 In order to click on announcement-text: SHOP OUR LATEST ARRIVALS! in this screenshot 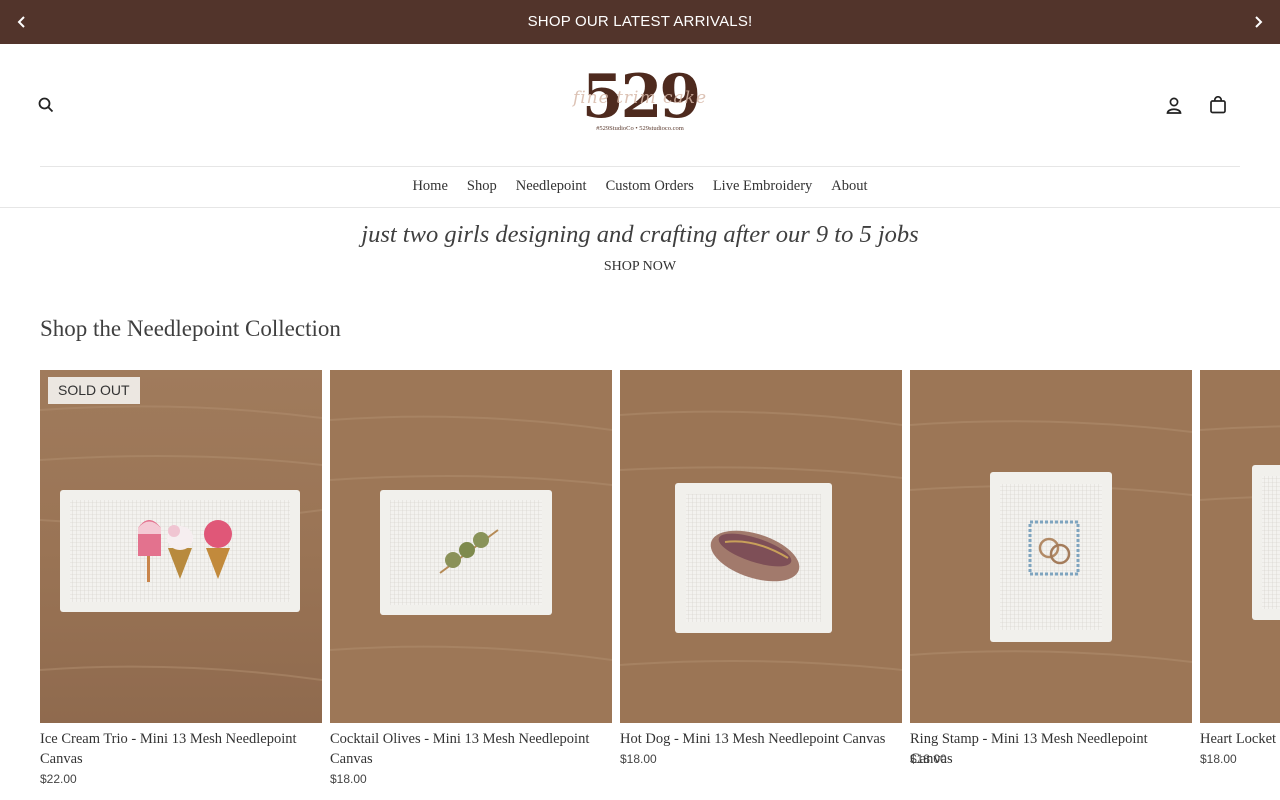, I will do `click(640, 22)`.